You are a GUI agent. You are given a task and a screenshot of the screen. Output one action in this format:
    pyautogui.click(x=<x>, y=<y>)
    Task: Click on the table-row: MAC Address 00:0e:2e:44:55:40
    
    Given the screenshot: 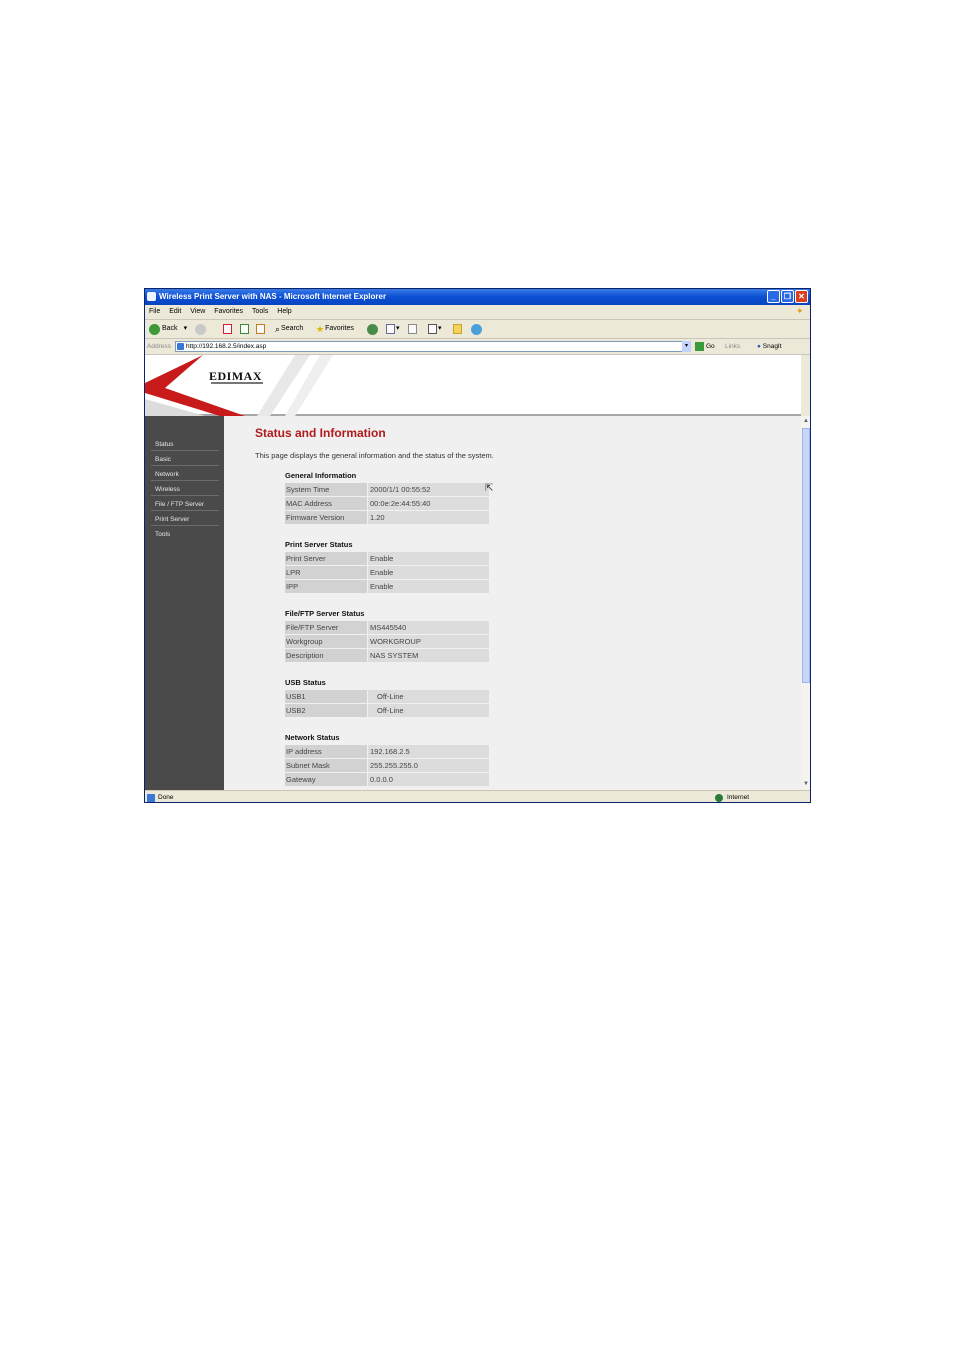 What is the action you would take?
    pyautogui.click(x=387, y=503)
    